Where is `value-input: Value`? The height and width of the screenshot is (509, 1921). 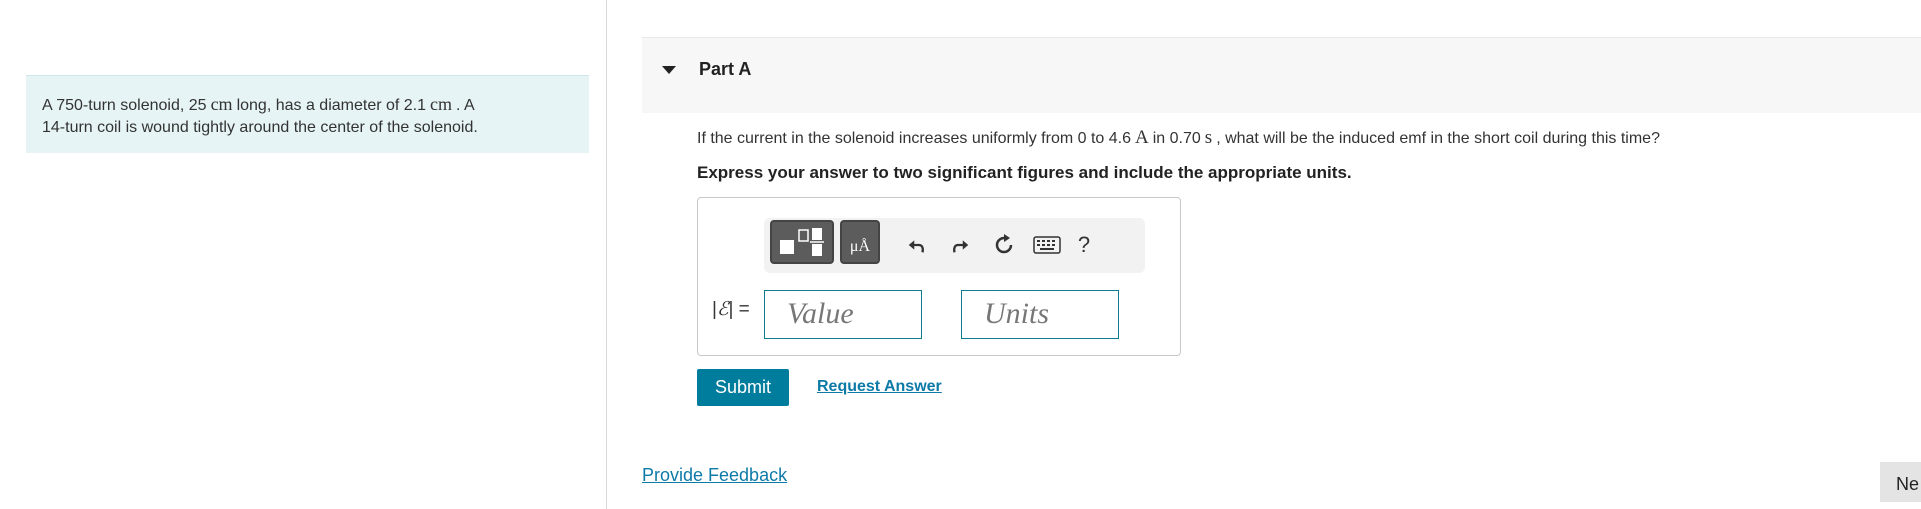
value-input: Value is located at coordinates (843, 314).